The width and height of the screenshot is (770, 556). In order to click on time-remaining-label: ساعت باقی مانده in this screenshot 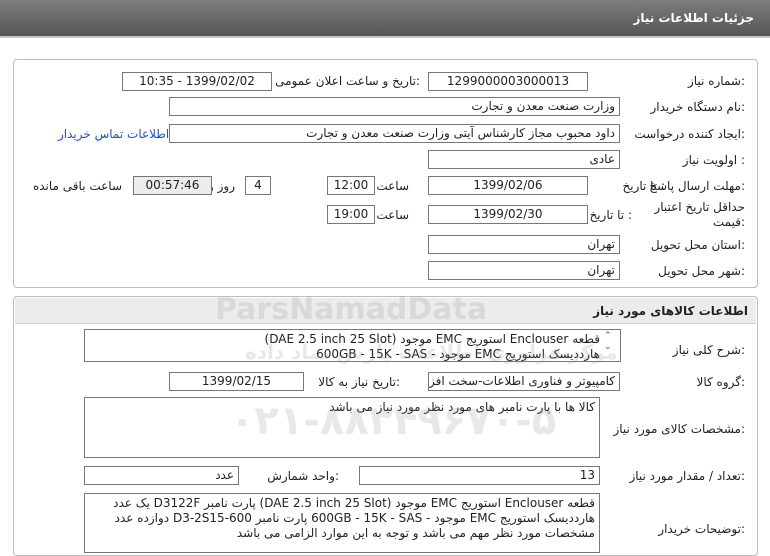, I will do `click(77, 186)`.